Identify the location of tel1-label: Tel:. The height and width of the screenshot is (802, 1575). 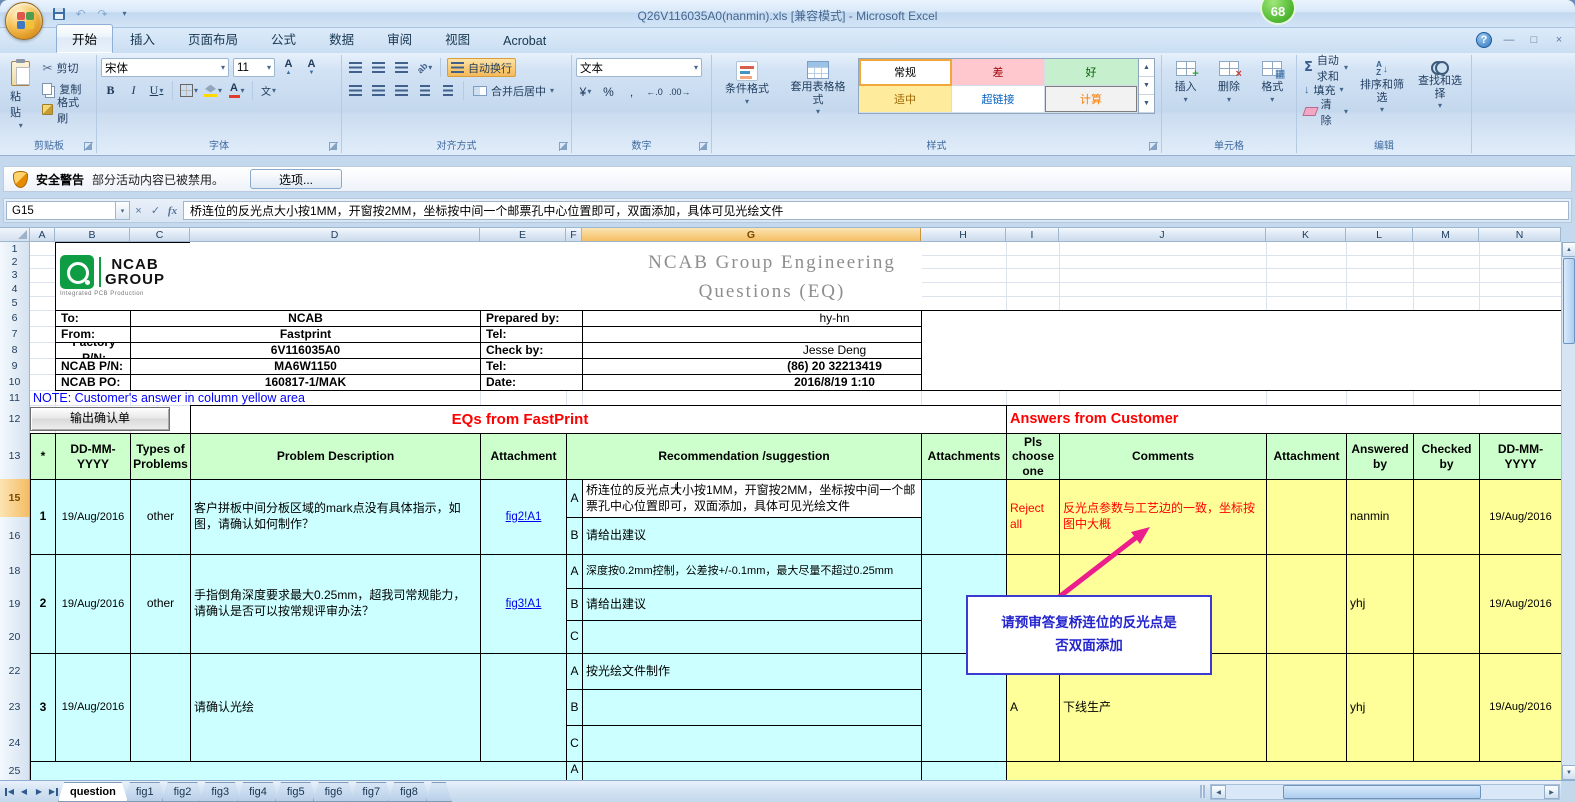
(531, 334).